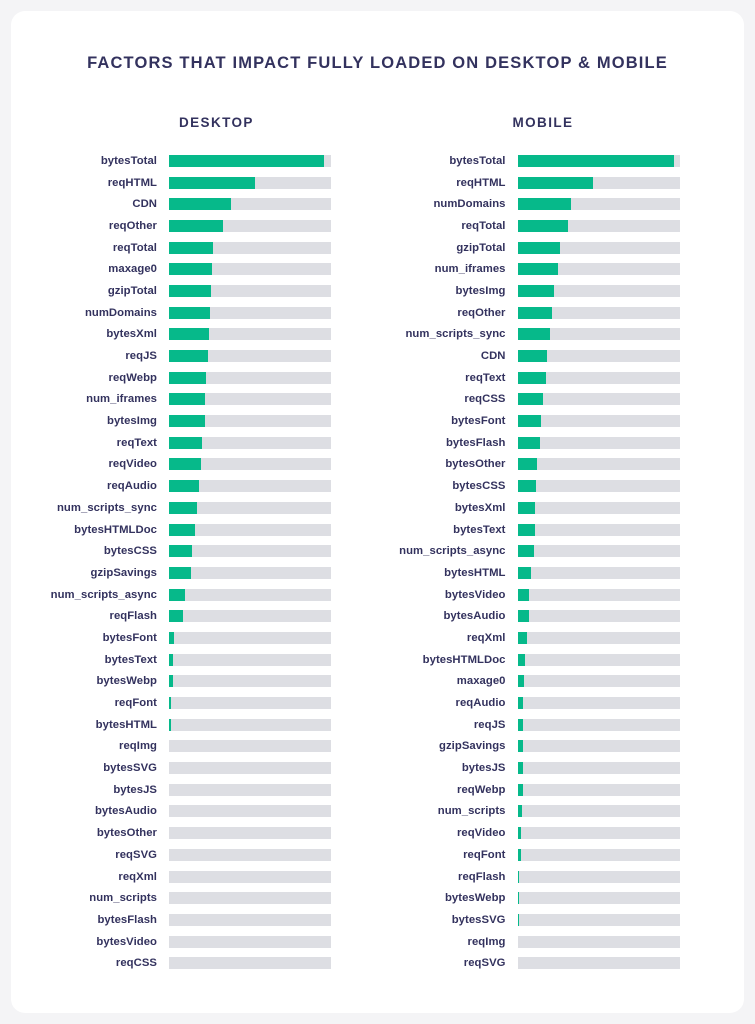 The image size is (755, 1024). I want to click on bar-row-label: reqText, so click(485, 377).